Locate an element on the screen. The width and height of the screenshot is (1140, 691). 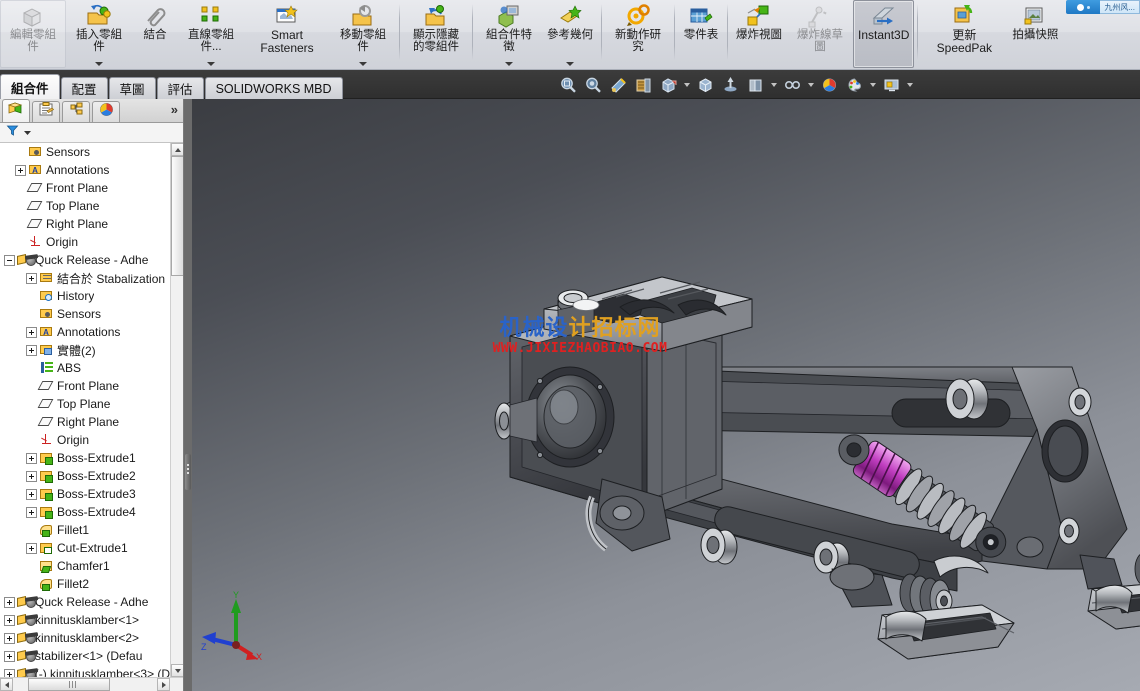
tree-item-material-abs: ABS is located at coordinates (85, 368).